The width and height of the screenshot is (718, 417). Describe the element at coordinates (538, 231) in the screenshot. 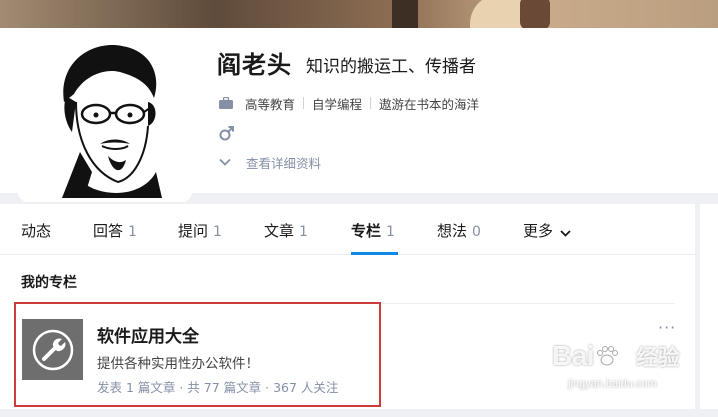

I see `tab-label: 更多` at that location.